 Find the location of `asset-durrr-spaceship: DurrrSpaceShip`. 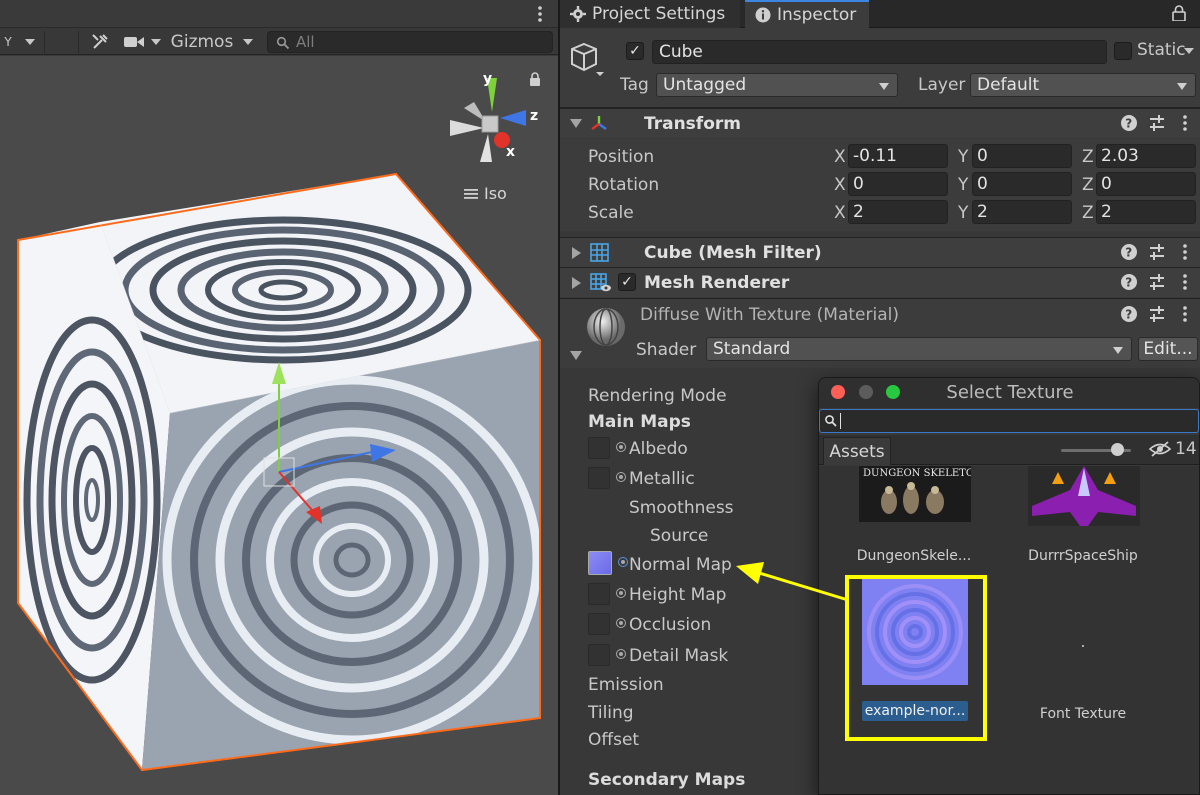

asset-durrr-spaceship: DurrrSpaceShip is located at coordinates (1083, 516).